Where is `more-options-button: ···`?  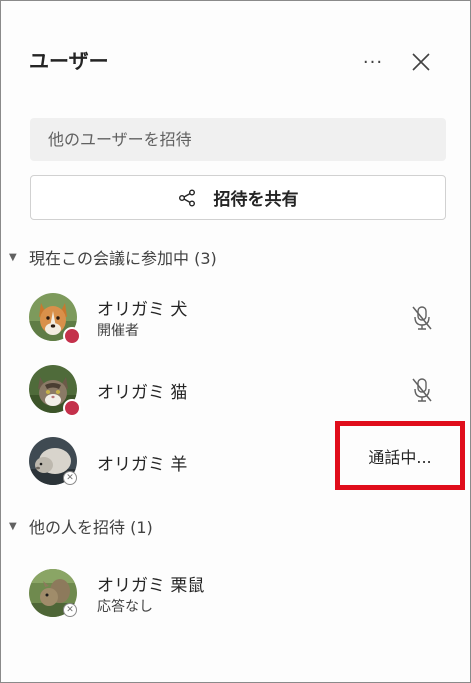 more-options-button: ··· is located at coordinates (373, 62).